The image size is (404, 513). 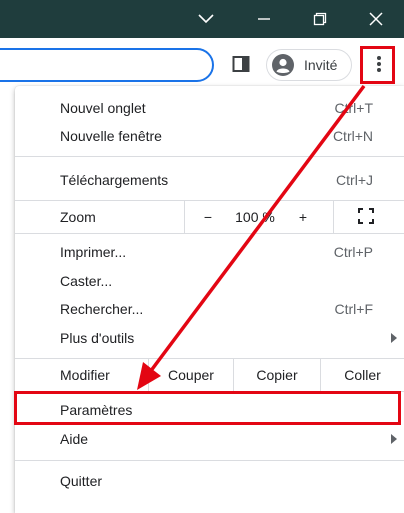 I want to click on window-titlebar, so click(x=202, y=19).